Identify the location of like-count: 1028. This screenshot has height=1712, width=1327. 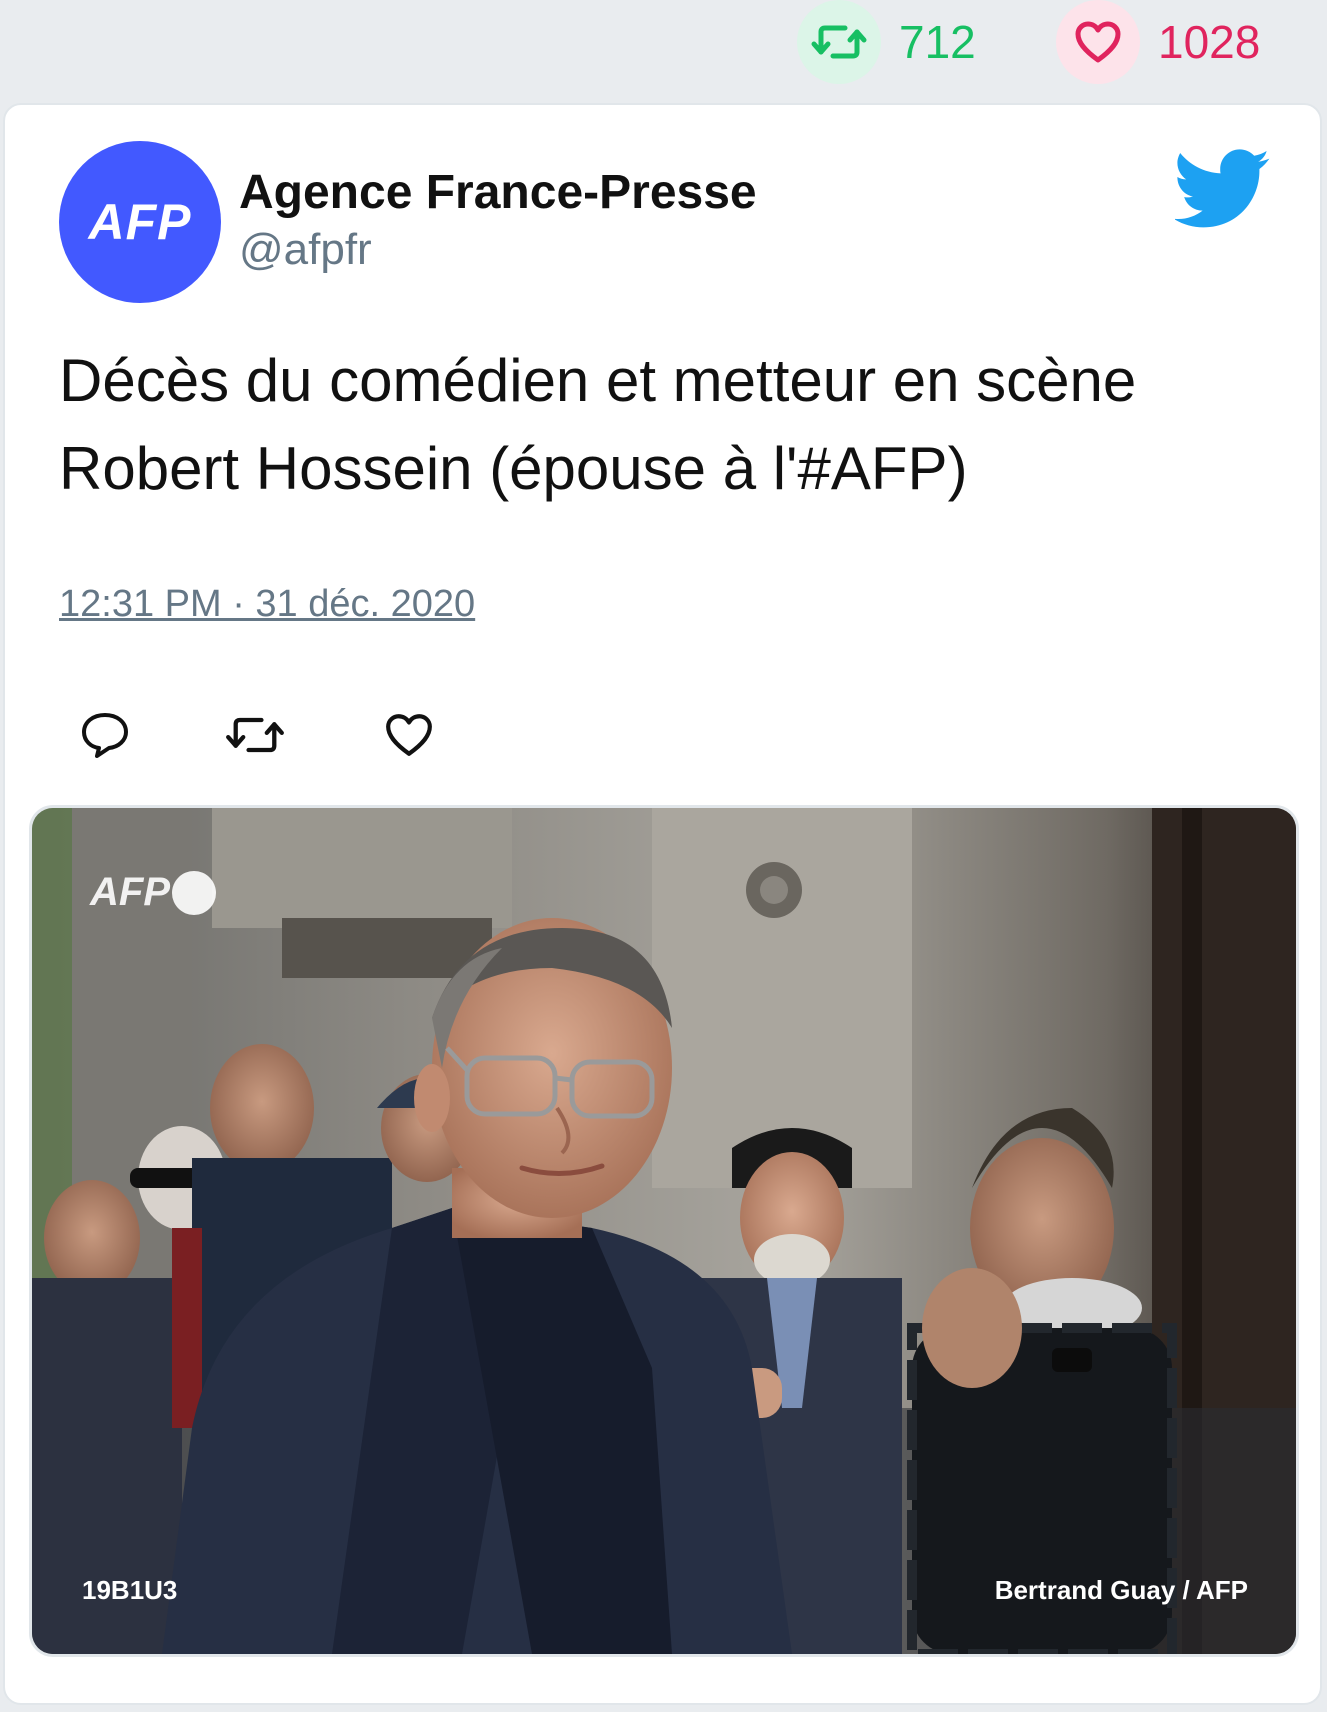
(1209, 42).